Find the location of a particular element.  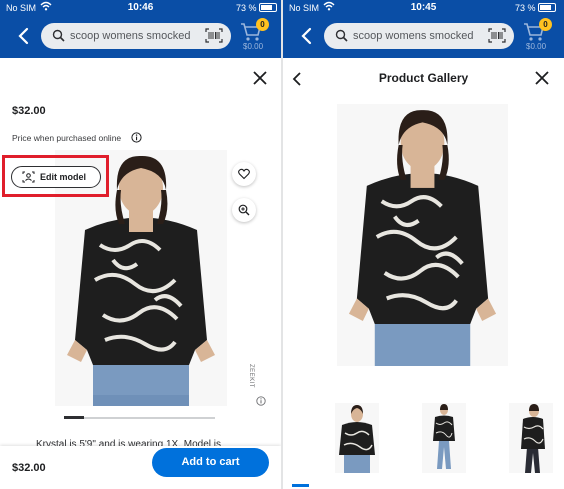

model-blouse-image is located at coordinates (422, 238).